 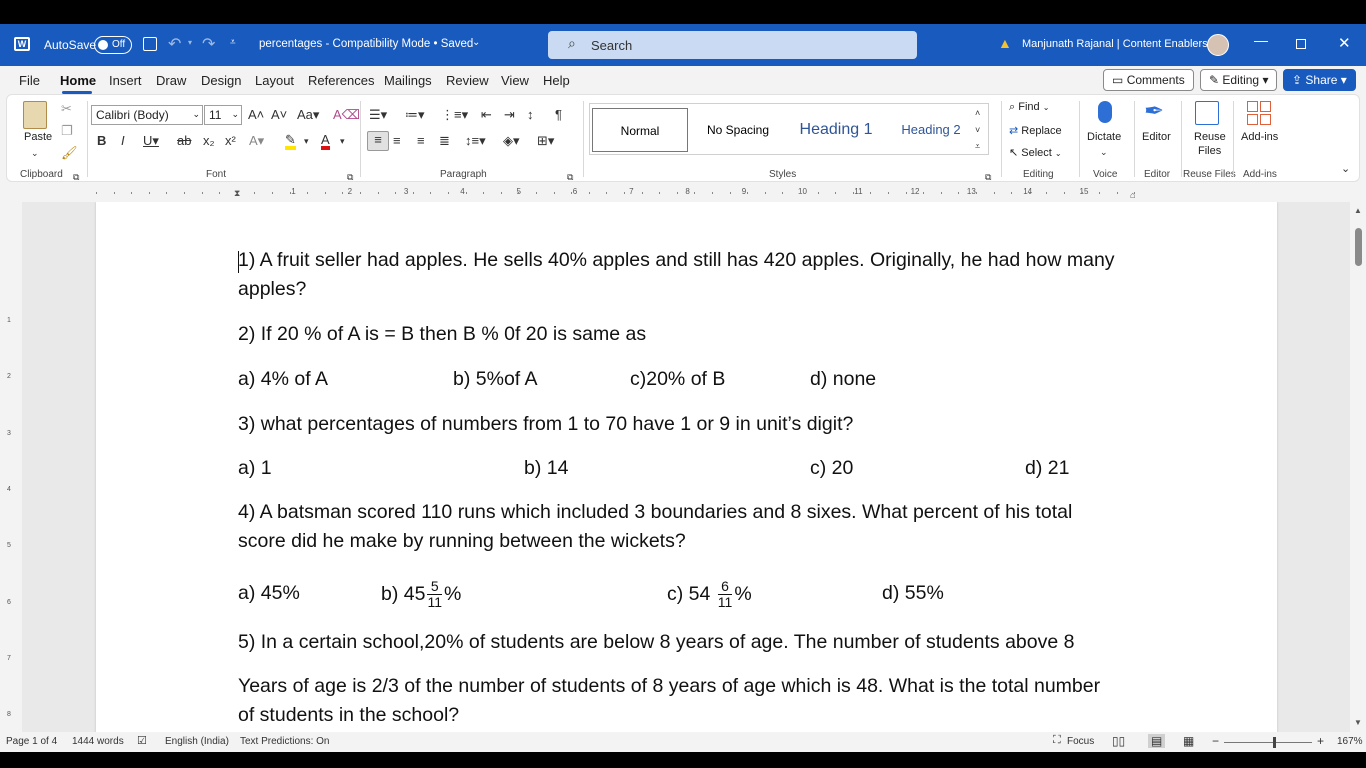 I want to click on increase-indent-icon: ⇥, so click(x=509, y=115).